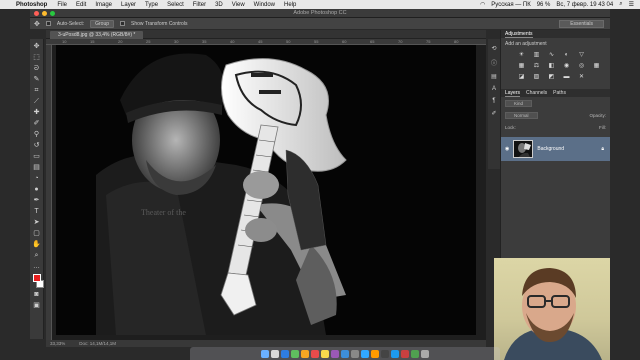  What do you see at coordinates (345, 353) in the screenshot?
I see `appstore-icon` at bounding box center [345, 353].